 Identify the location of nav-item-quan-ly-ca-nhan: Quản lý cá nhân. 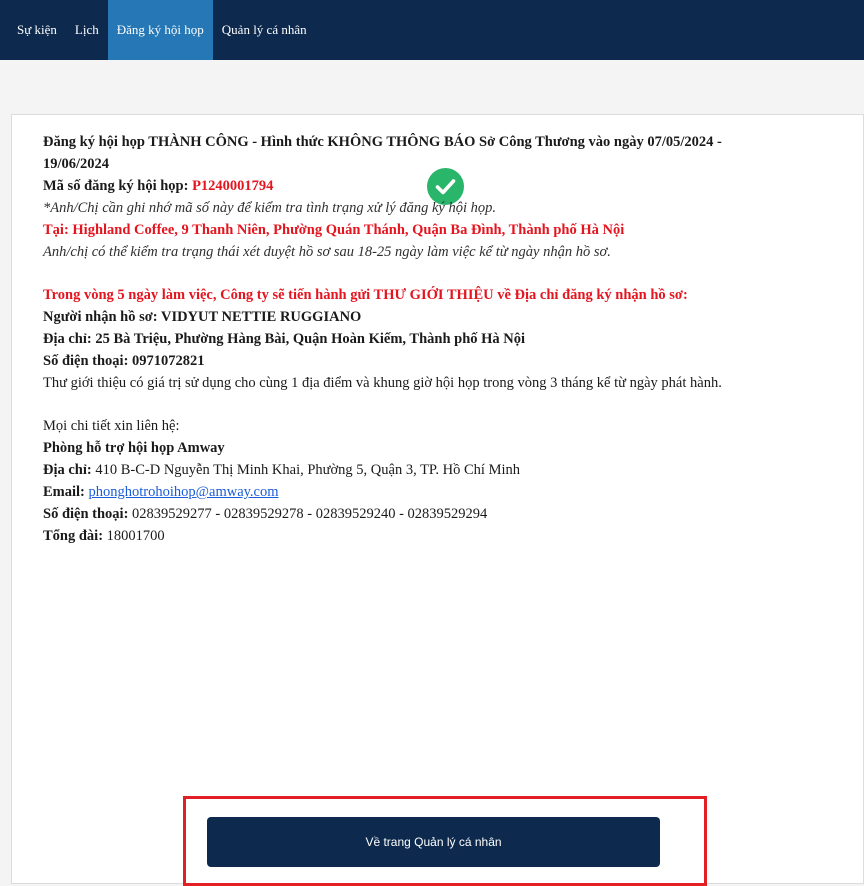
(264, 30).